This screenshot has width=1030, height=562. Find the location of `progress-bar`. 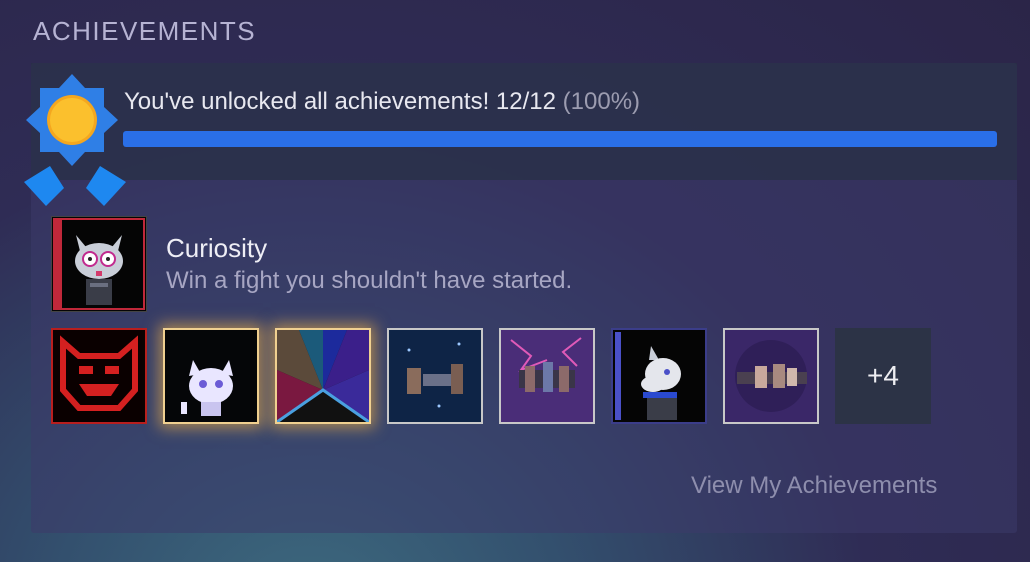

progress-bar is located at coordinates (560, 139).